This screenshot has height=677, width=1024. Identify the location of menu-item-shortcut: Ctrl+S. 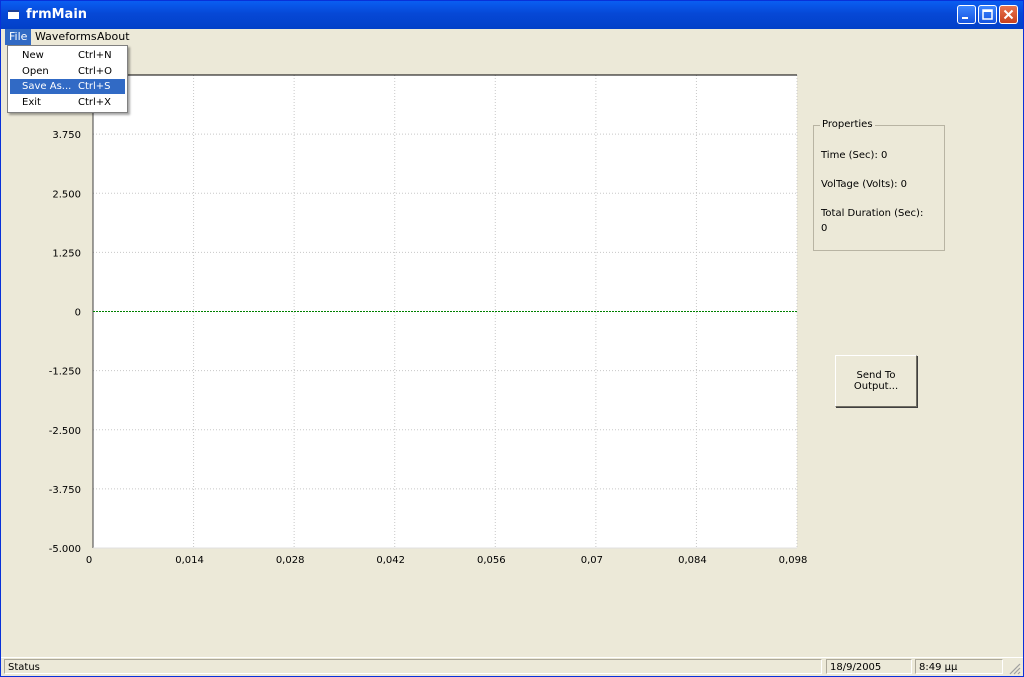
(94, 86).